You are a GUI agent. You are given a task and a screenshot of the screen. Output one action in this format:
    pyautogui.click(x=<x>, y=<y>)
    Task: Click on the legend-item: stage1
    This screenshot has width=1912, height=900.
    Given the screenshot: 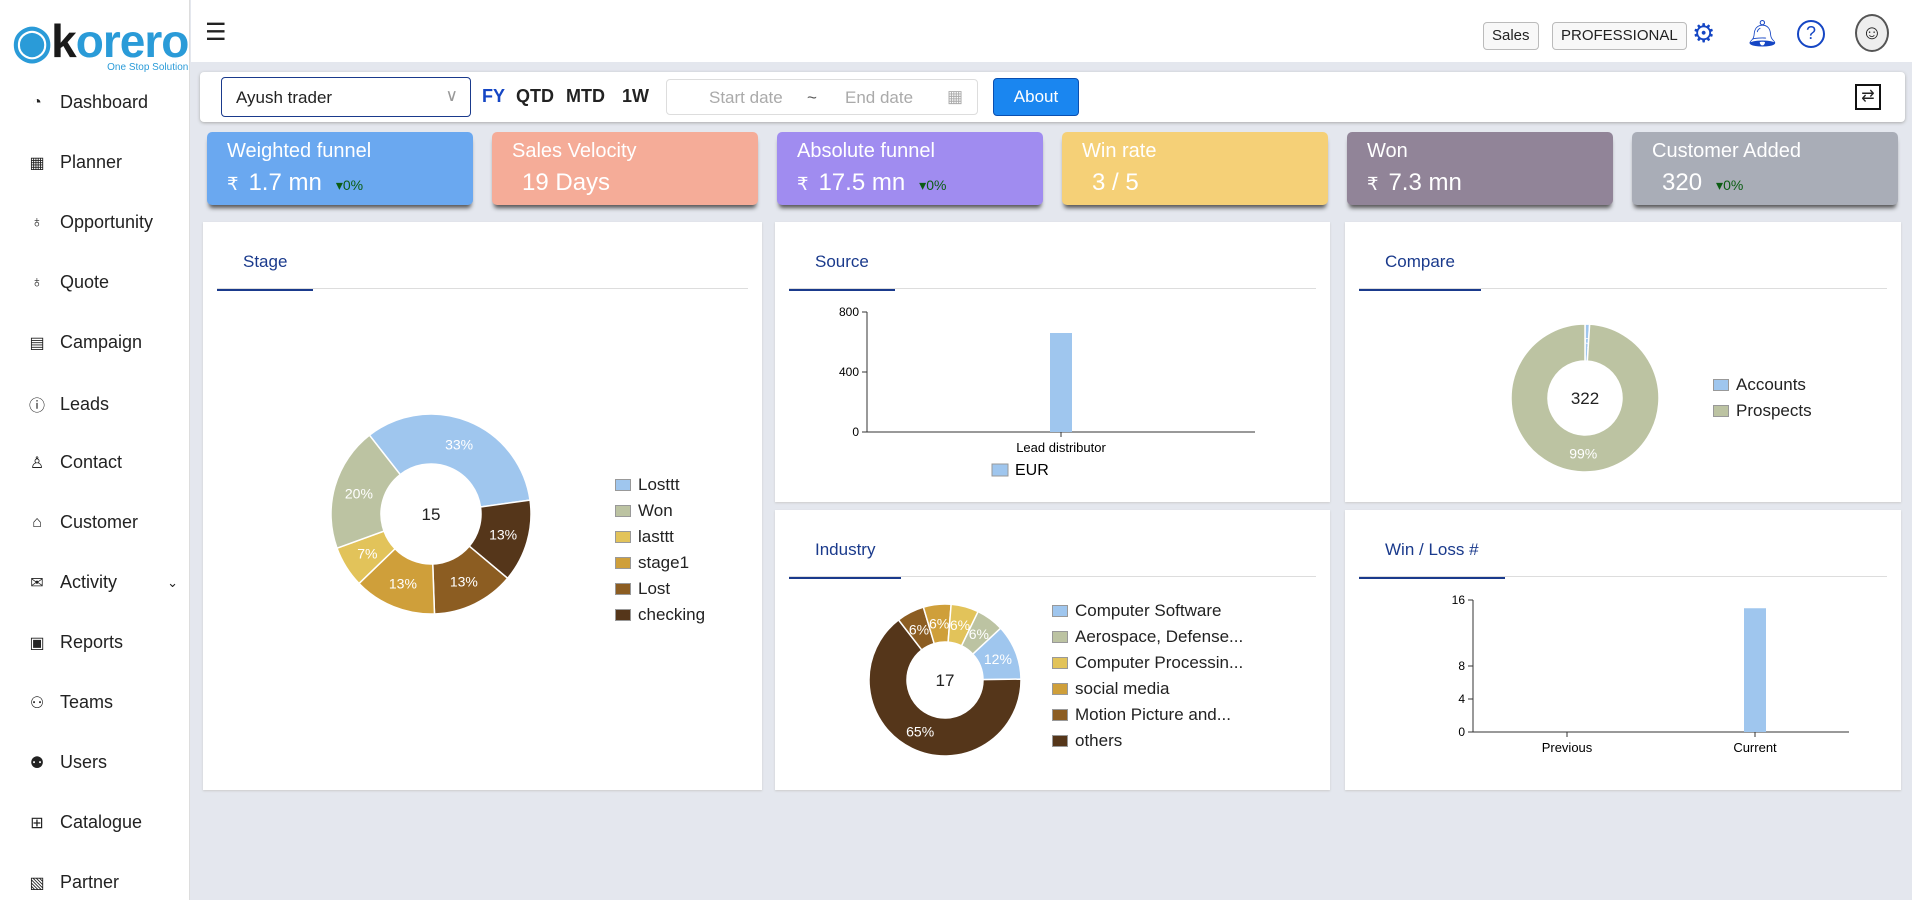 What is the action you would take?
    pyautogui.click(x=660, y=563)
    